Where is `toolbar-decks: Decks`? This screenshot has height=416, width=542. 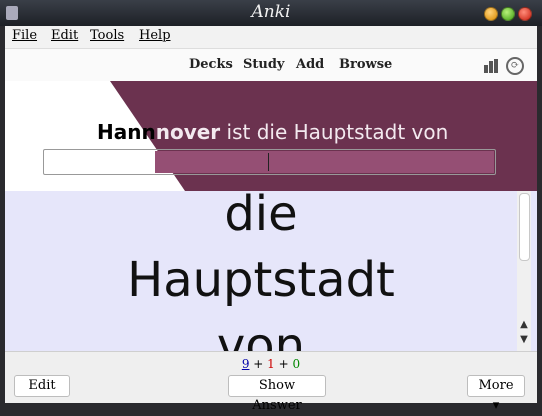
toolbar-decks: Decks is located at coordinates (211, 64).